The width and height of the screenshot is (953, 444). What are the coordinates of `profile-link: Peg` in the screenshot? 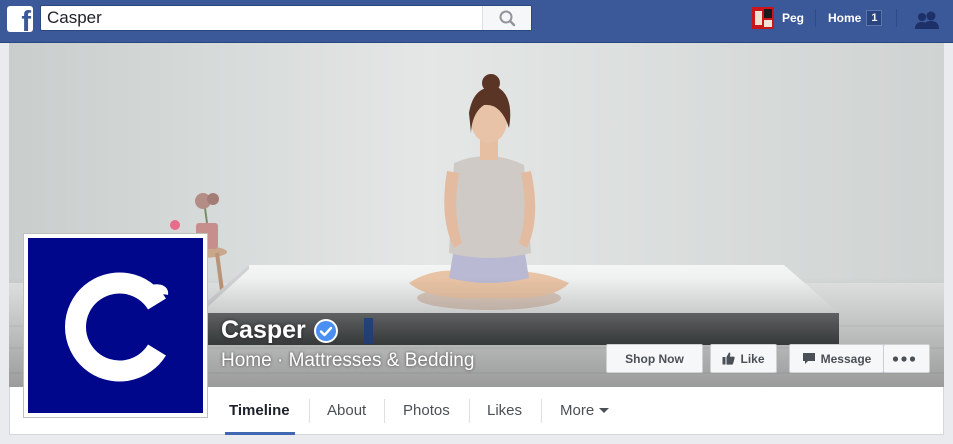 It's located at (778, 18).